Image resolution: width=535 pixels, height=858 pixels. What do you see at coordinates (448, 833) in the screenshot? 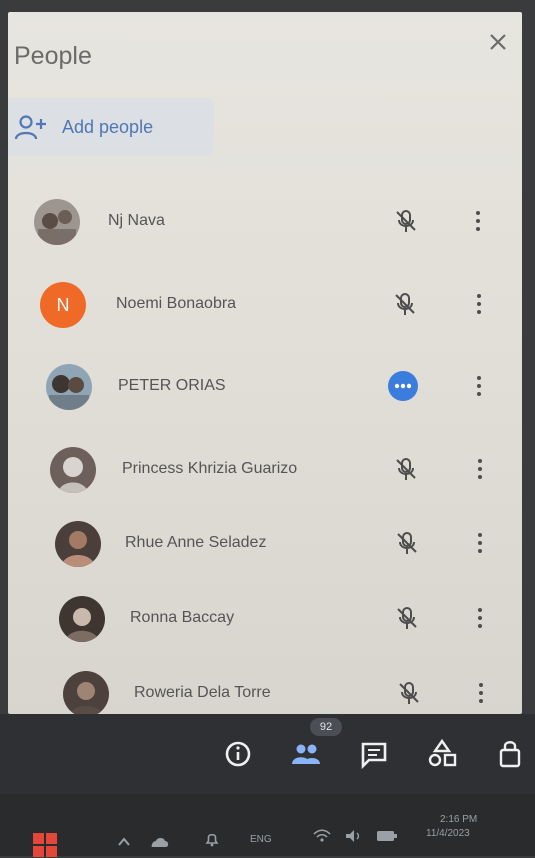
I see `clock-date: 11/4/2023` at bounding box center [448, 833].